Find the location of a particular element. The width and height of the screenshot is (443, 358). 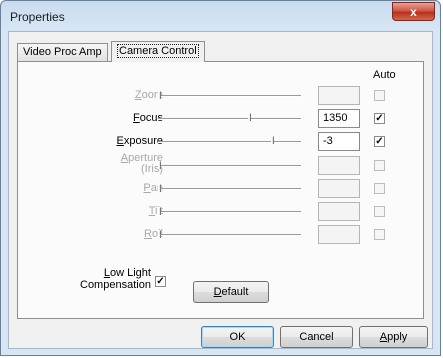

tab-video-proc-amp: Video Proc Amp is located at coordinates (62, 52).